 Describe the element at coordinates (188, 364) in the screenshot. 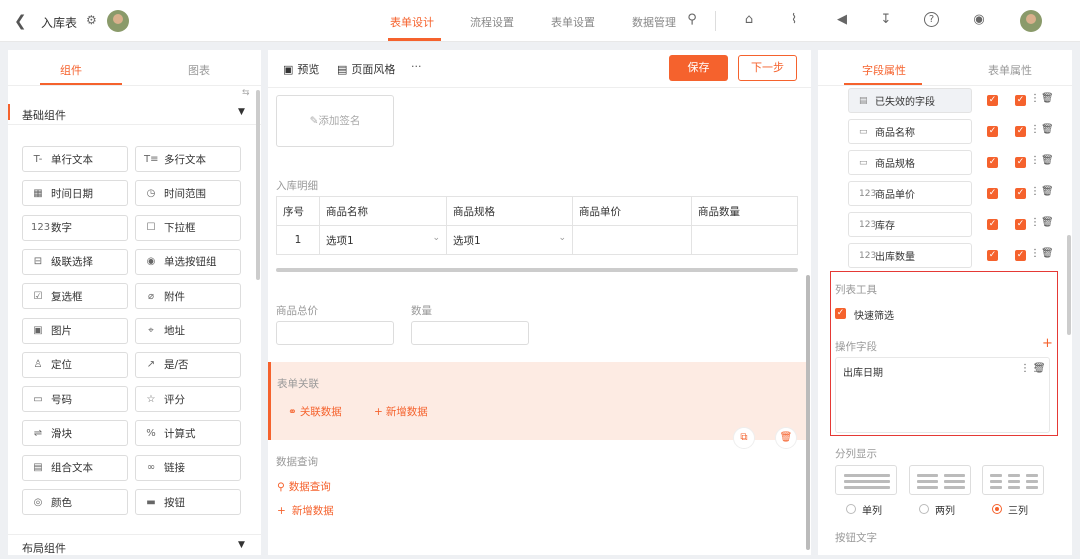

I see `component-item: ↗ 是/否` at that location.